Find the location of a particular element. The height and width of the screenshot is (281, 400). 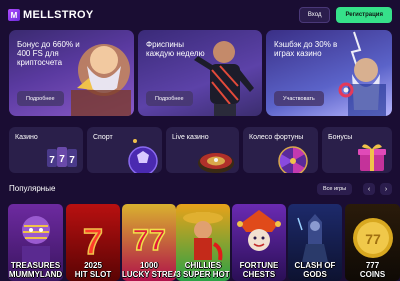

game-subtitle: TREASURES is located at coordinates (35, 265).